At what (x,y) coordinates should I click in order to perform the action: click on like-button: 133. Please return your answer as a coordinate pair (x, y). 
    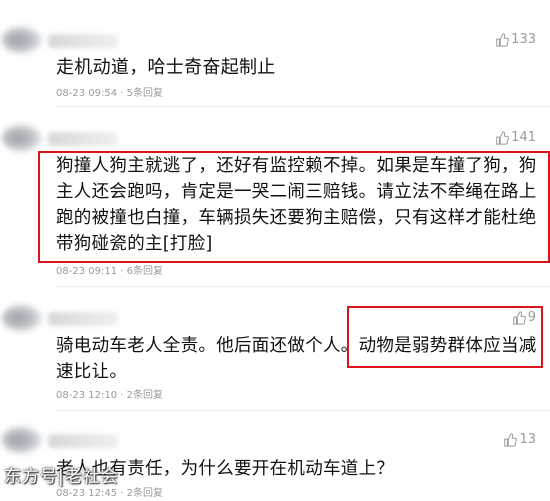
    Looking at the image, I should click on (515, 39).